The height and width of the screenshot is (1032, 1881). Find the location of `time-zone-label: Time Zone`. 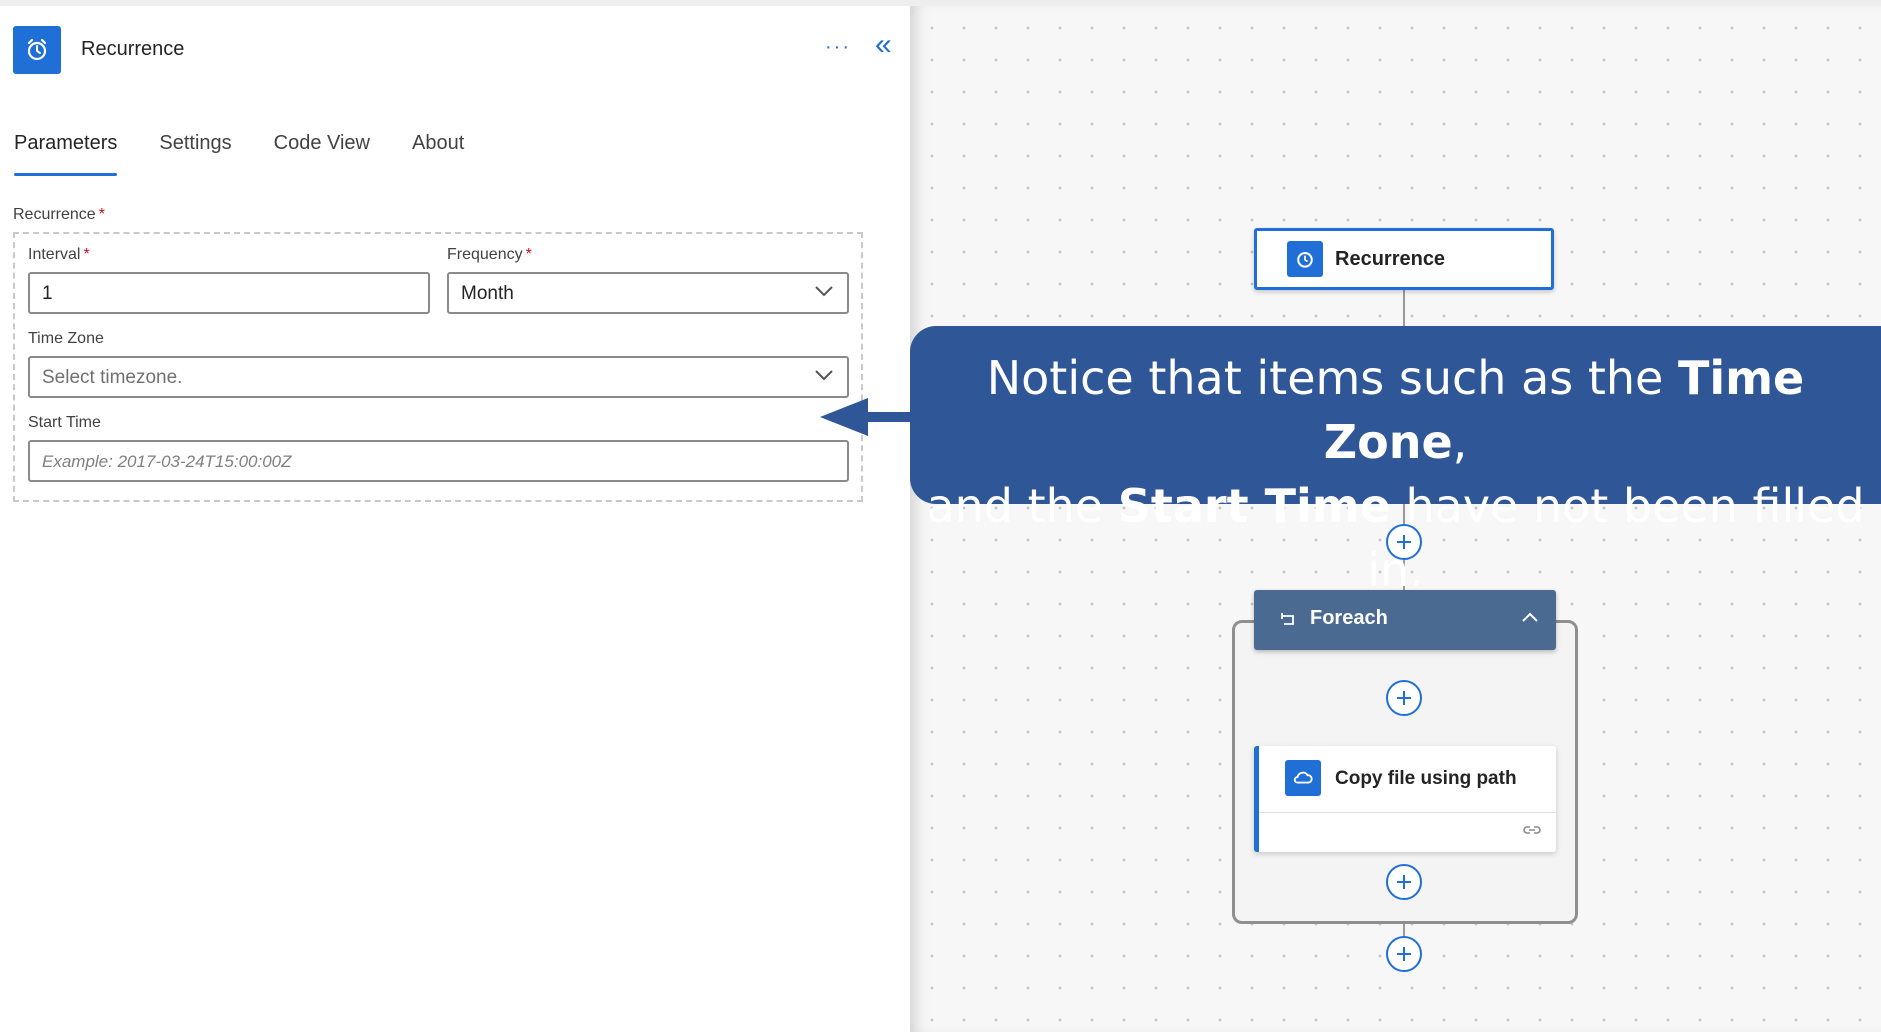

time-zone-label: Time Zone is located at coordinates (66, 338).